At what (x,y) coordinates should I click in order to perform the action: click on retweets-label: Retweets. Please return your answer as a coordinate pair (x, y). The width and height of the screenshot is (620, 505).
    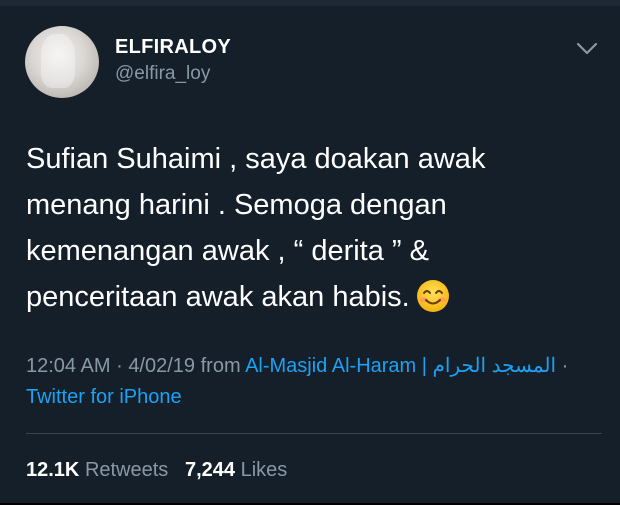
    Looking at the image, I should click on (126, 470).